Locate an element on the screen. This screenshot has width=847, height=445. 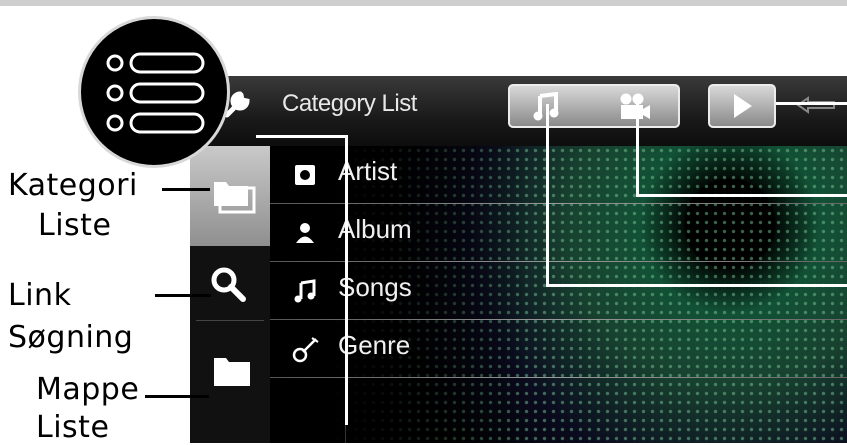
list-item-songs: Songs is located at coordinates (558, 291).